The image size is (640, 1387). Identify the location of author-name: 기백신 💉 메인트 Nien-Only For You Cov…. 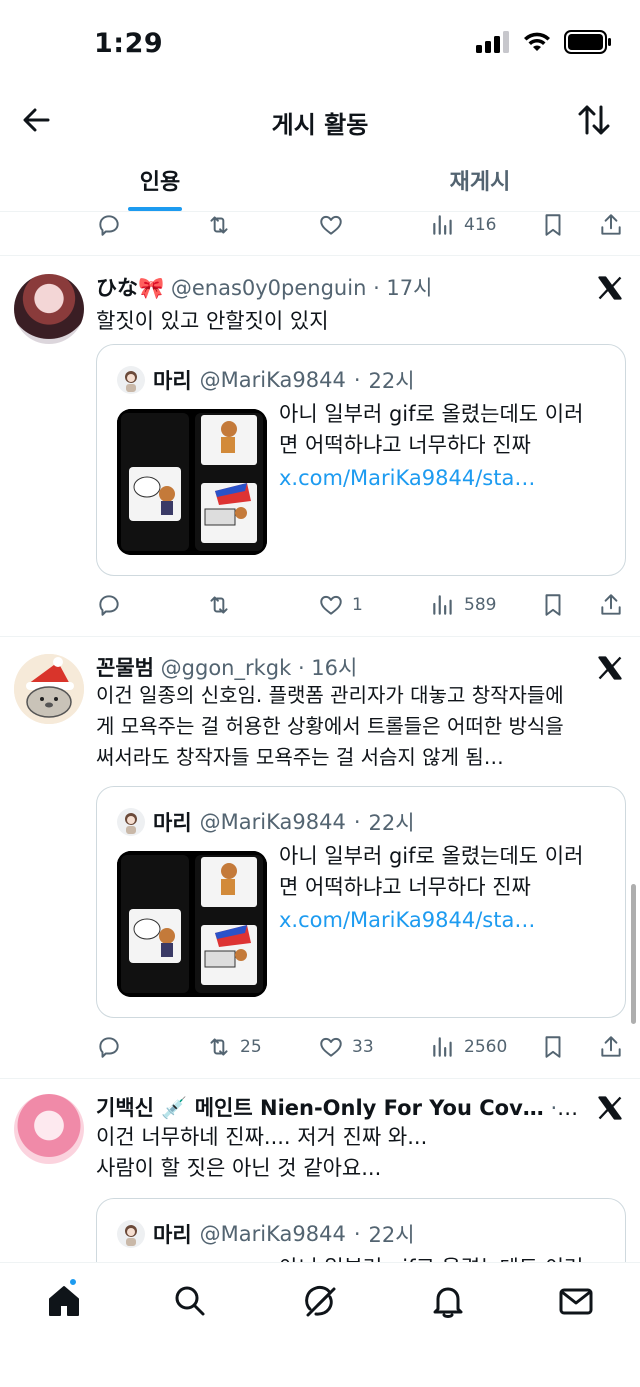
(320, 1108).